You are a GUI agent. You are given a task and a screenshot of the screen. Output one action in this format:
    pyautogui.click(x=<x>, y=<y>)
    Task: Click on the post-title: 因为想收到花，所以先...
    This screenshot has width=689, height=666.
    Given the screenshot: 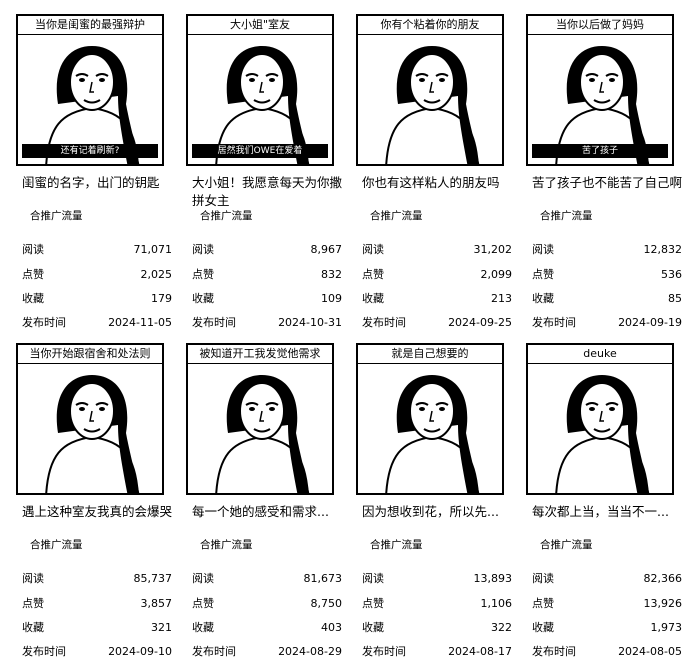 What is the action you would take?
    pyautogui.click(x=437, y=512)
    